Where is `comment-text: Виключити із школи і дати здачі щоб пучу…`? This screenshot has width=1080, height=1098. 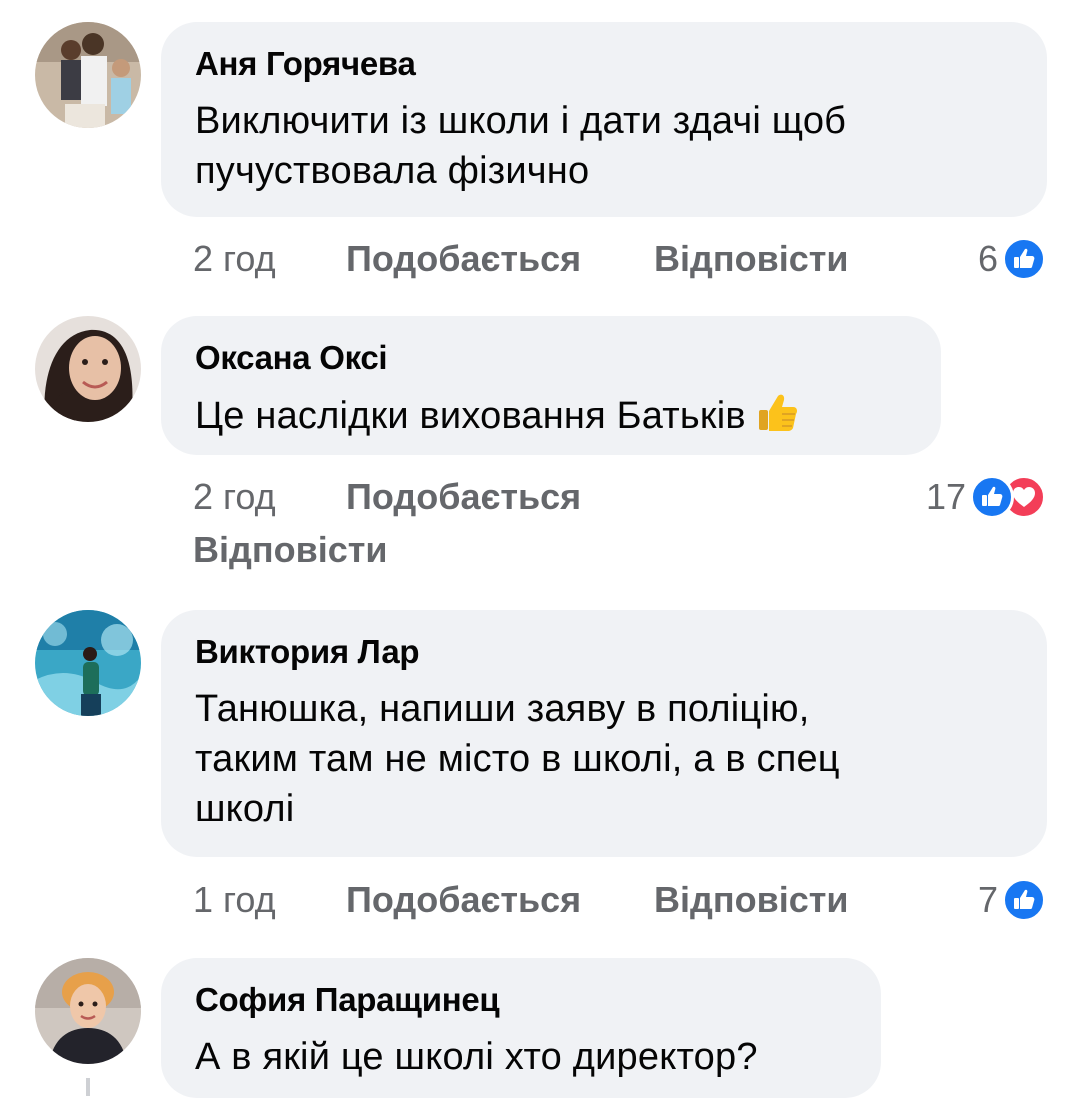
comment-text: Виключити із школи і дати здачі щоб пучу… is located at coordinates (604, 146).